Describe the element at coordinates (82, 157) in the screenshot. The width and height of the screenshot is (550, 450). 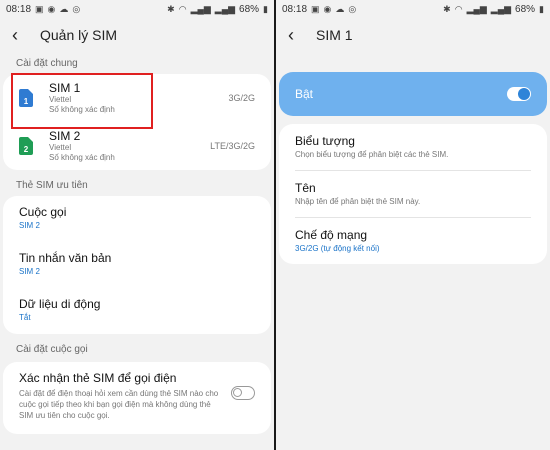
I see `sim-number: Số không xác định` at that location.